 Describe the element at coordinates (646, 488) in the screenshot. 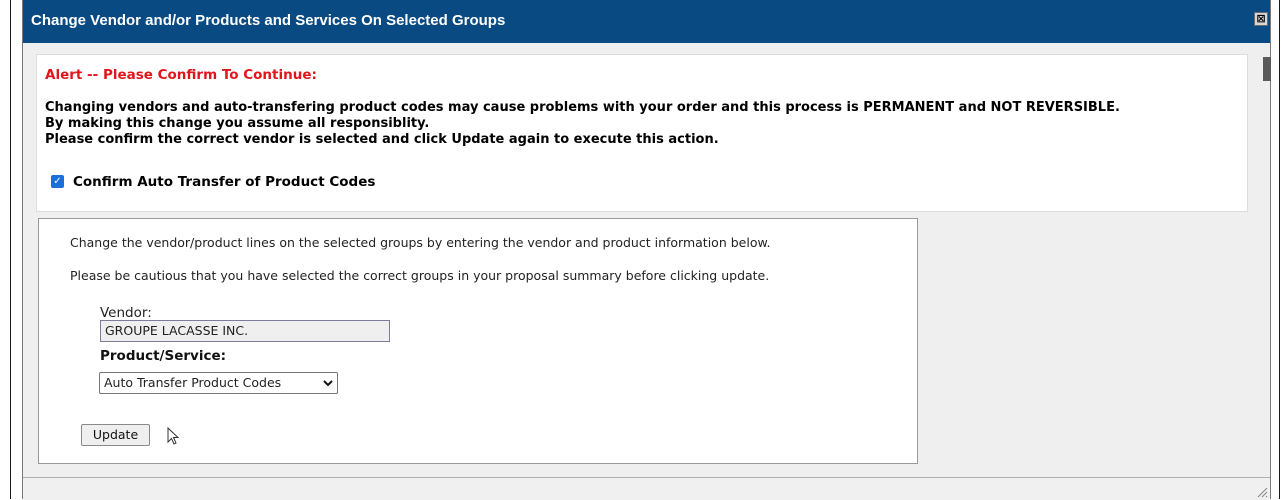

I see `dialog-footer` at that location.